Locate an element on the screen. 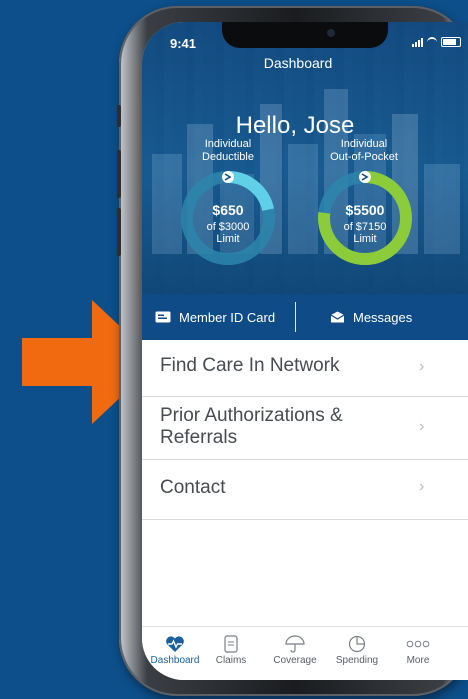 Image resolution: width=468 pixels, height=699 pixels. deductible-label: Individual Deductible is located at coordinates (228, 150).